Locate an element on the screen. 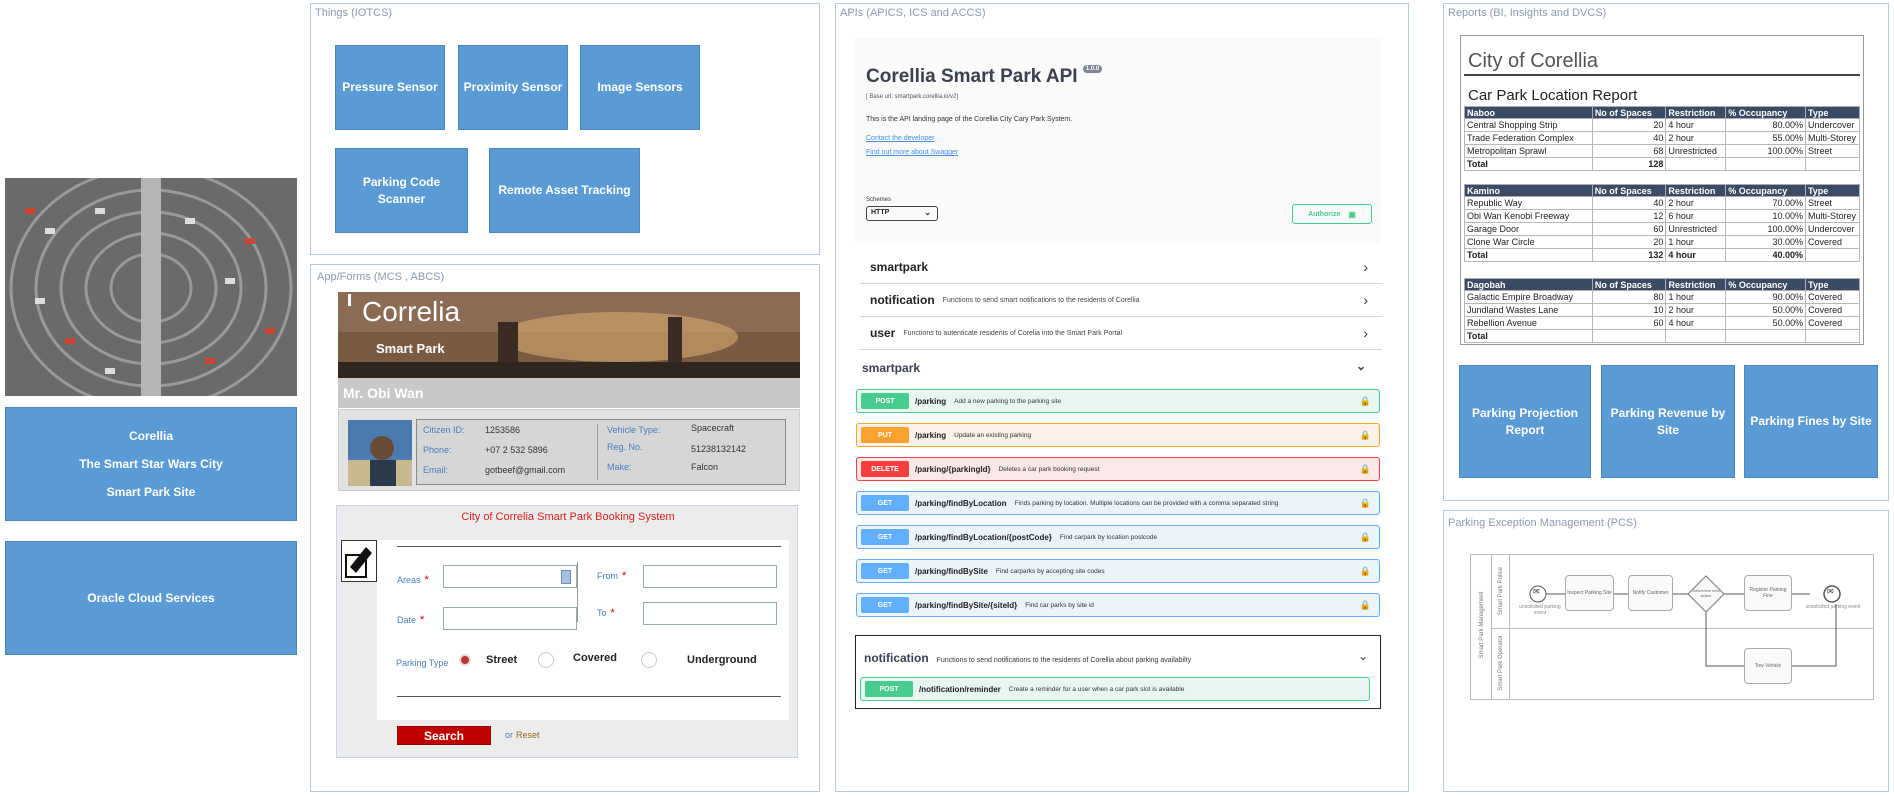 Image resolution: width=1894 pixels, height=796 pixels. schemes-label: Schemes is located at coordinates (879, 200).